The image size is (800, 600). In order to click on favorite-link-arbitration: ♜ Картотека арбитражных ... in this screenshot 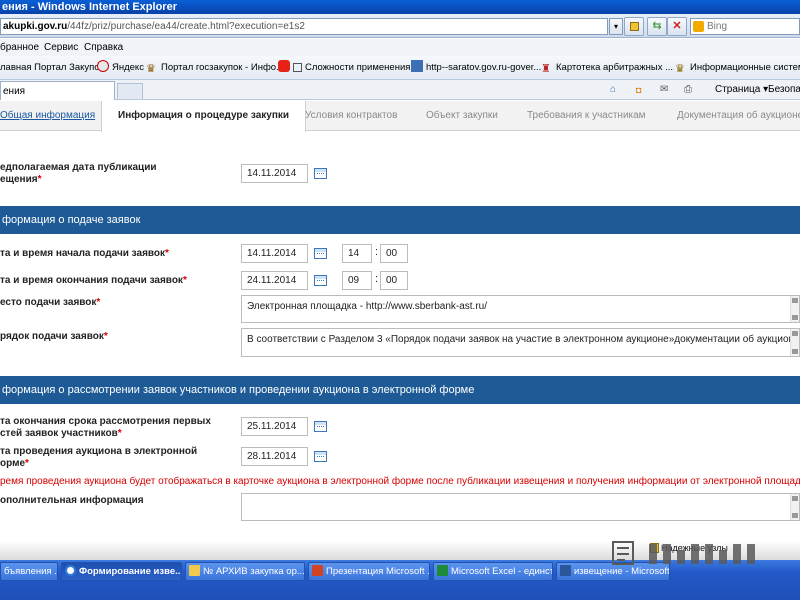, I will do `click(607, 68)`.